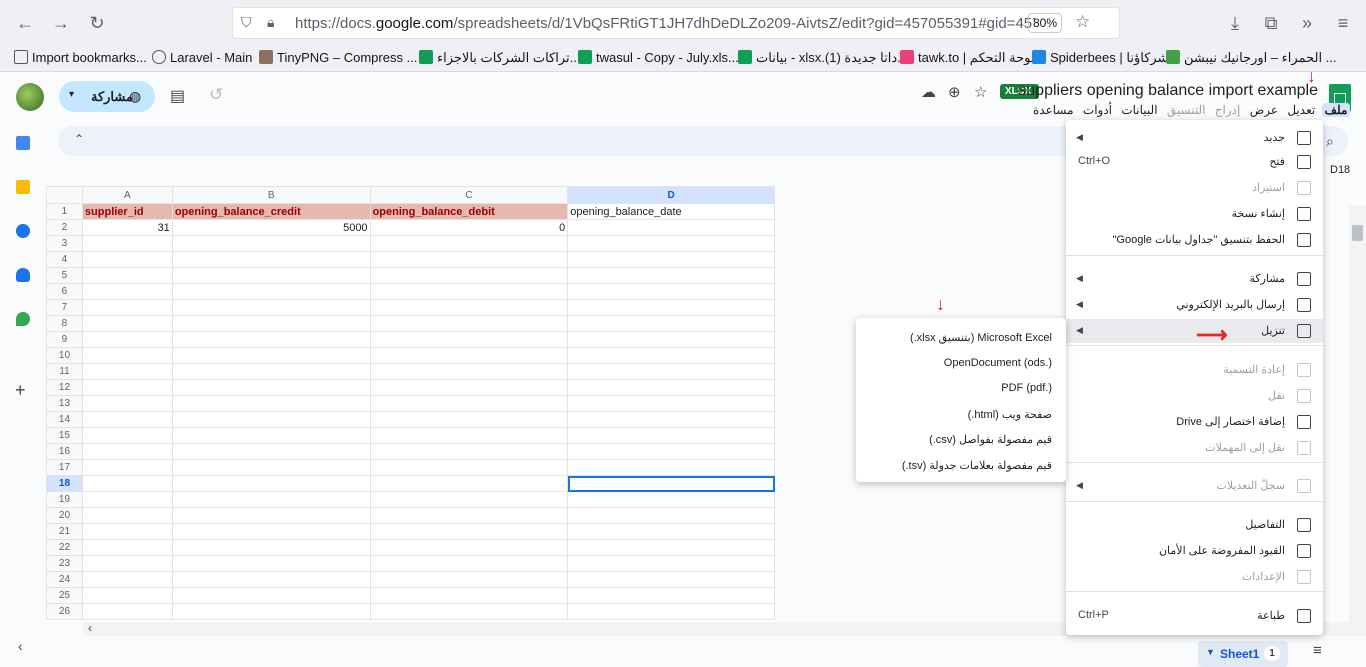  What do you see at coordinates (1343, 23) in the screenshot?
I see `menu-icon: ≡` at bounding box center [1343, 23].